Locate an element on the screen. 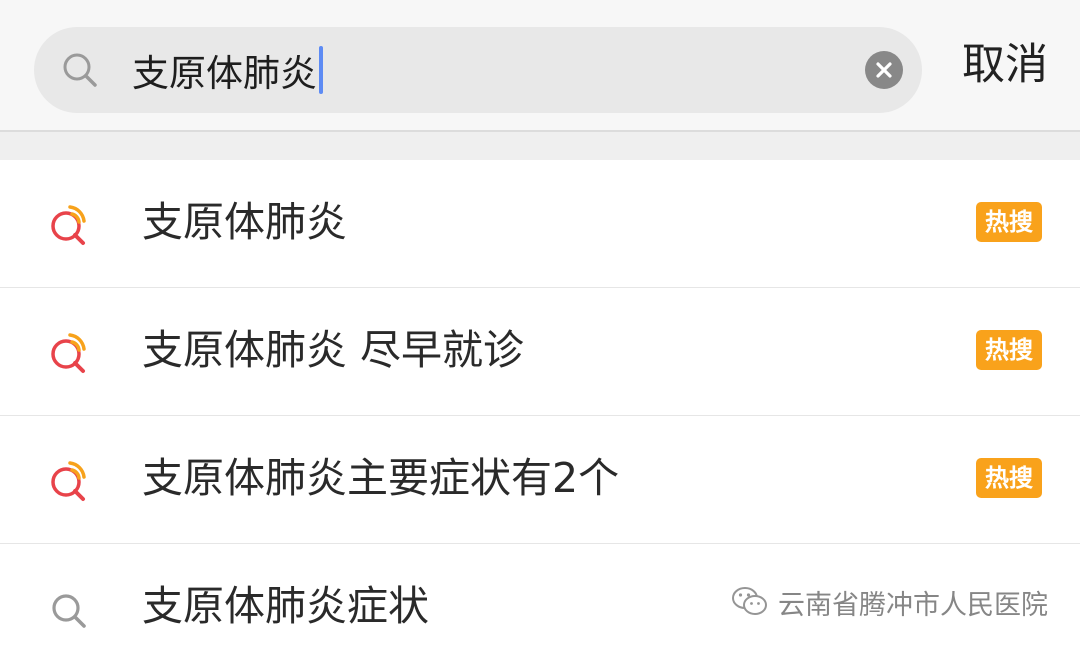  search-input: 支原体肺炎 is located at coordinates (478, 70).